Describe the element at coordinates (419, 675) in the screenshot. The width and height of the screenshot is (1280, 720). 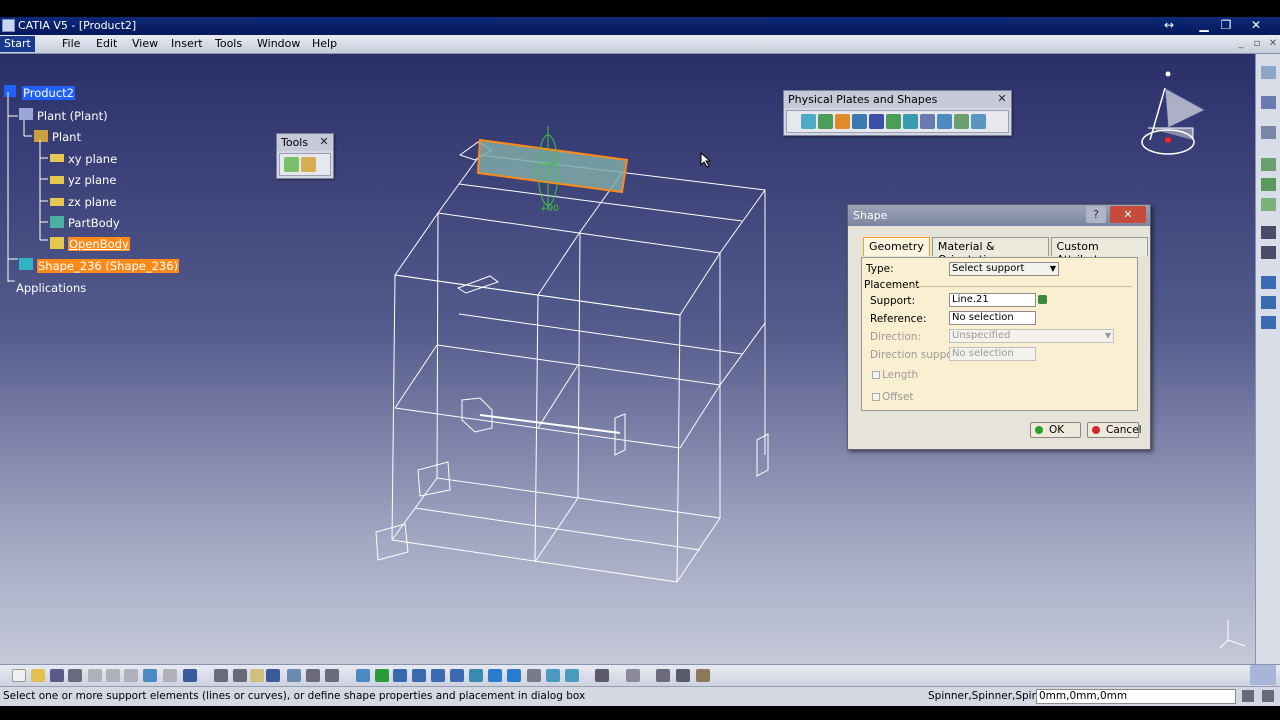
I see `rotate-icon` at that location.